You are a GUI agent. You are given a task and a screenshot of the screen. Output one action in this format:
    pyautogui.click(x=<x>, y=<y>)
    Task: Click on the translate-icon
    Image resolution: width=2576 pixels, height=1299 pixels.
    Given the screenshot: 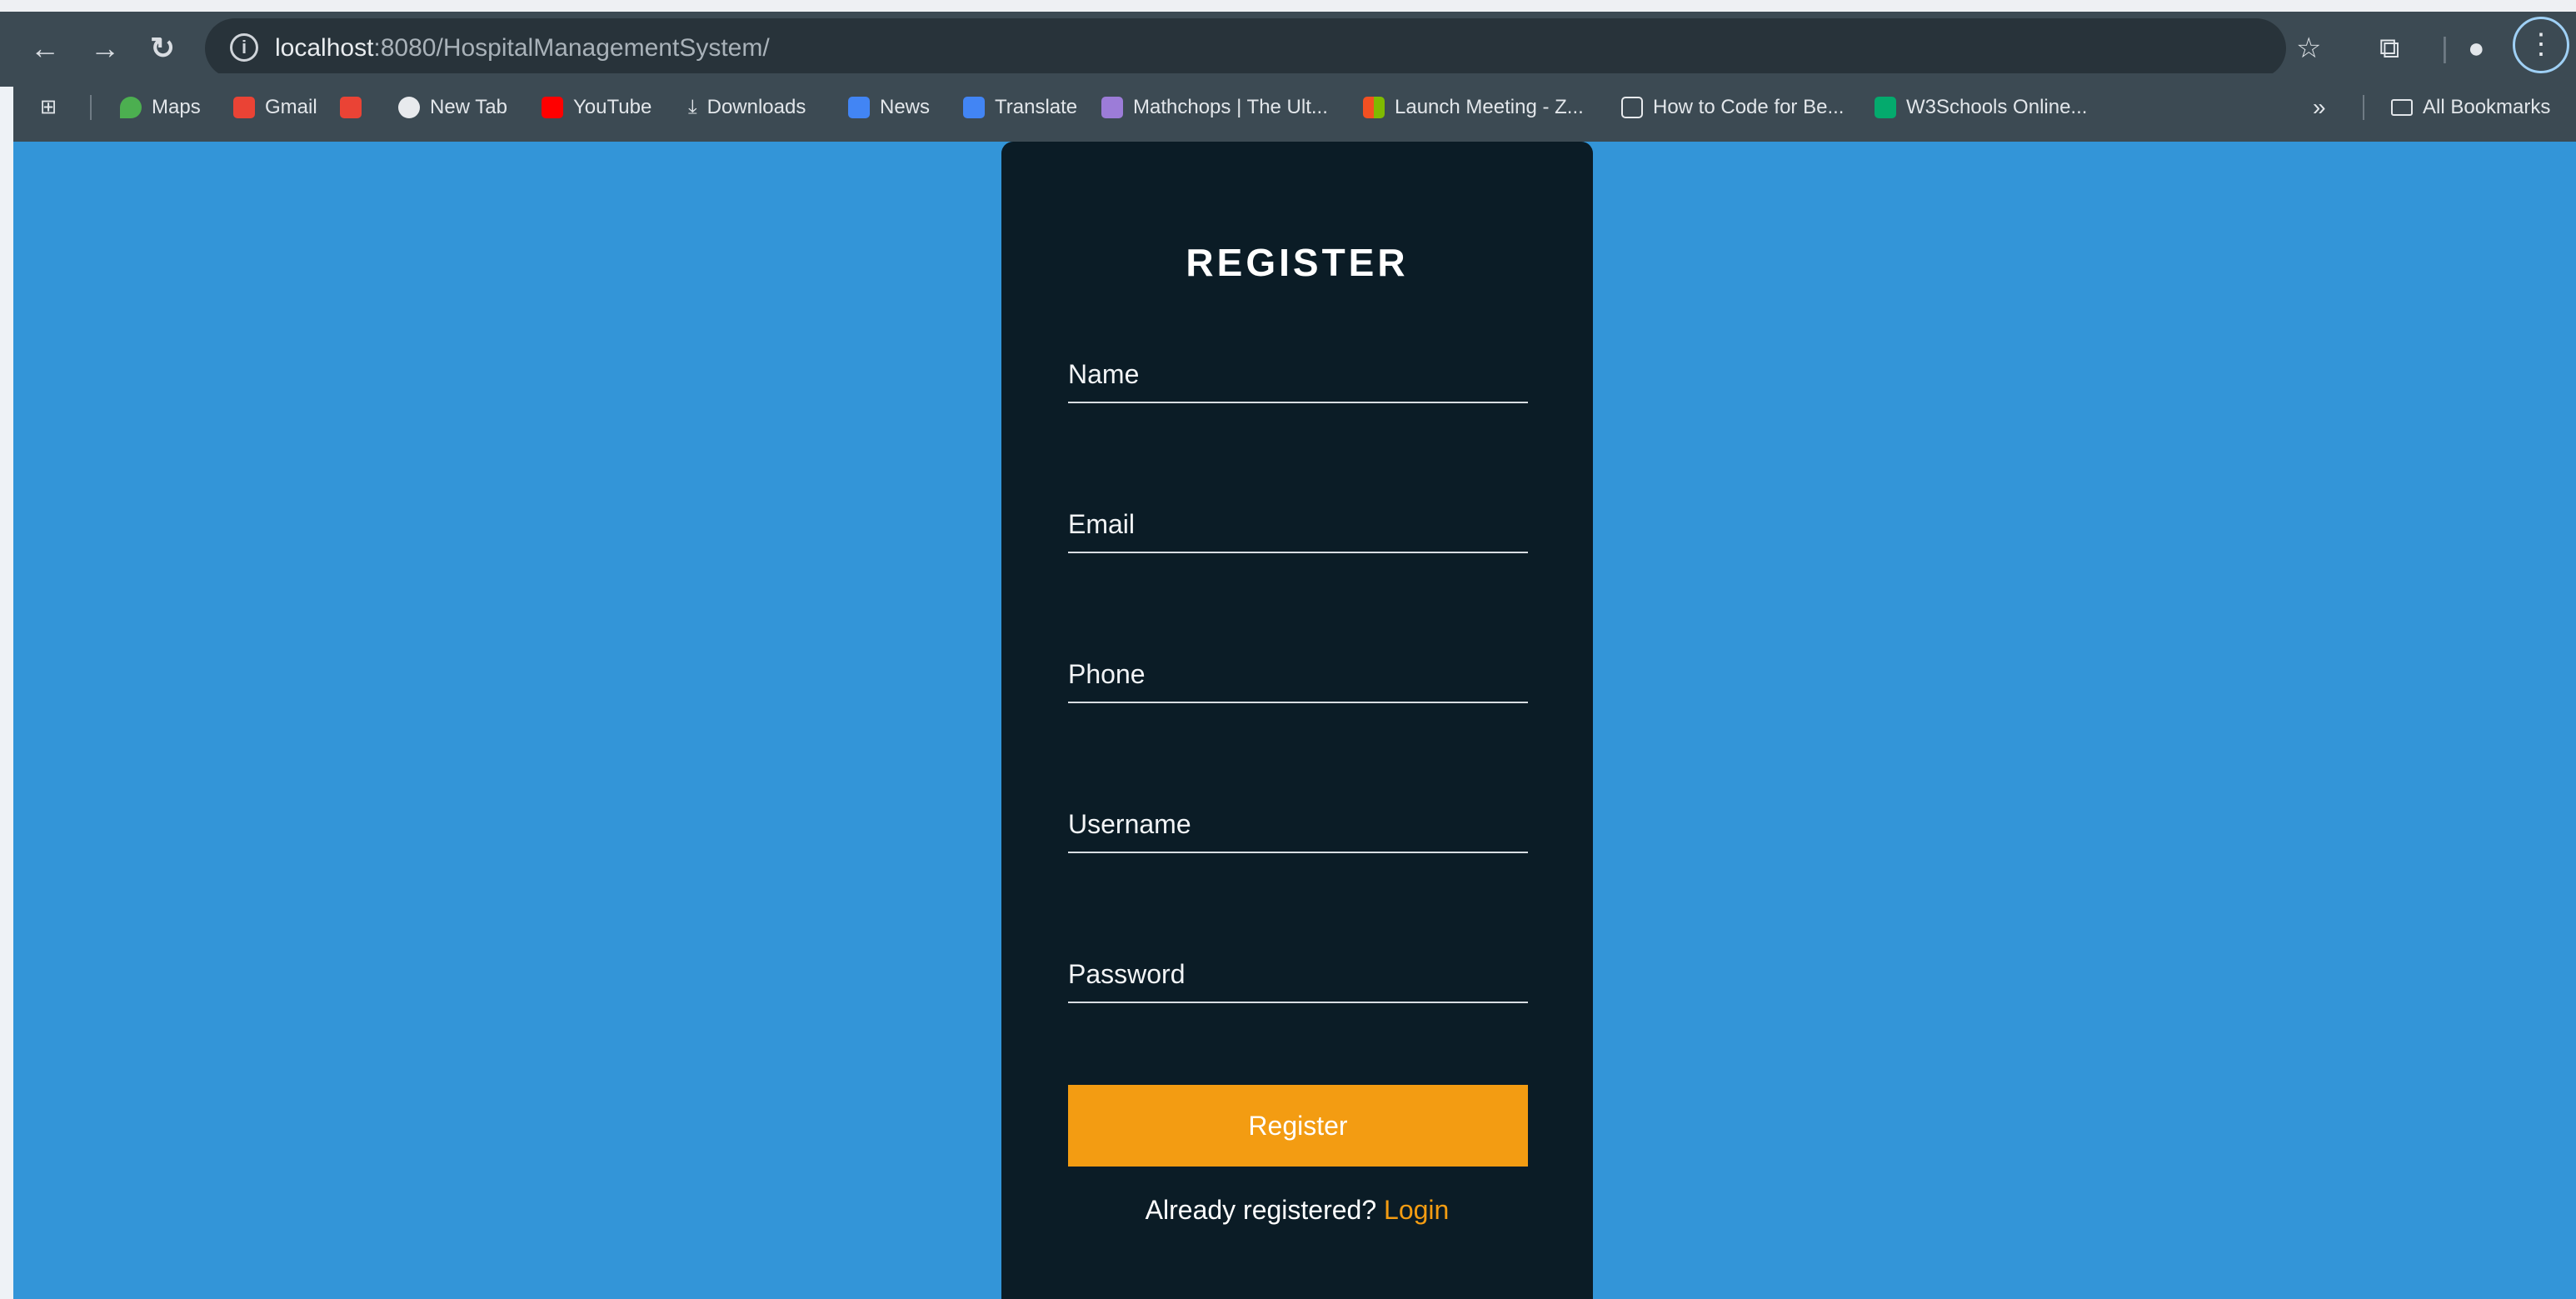 What is the action you would take?
    pyautogui.click(x=974, y=107)
    